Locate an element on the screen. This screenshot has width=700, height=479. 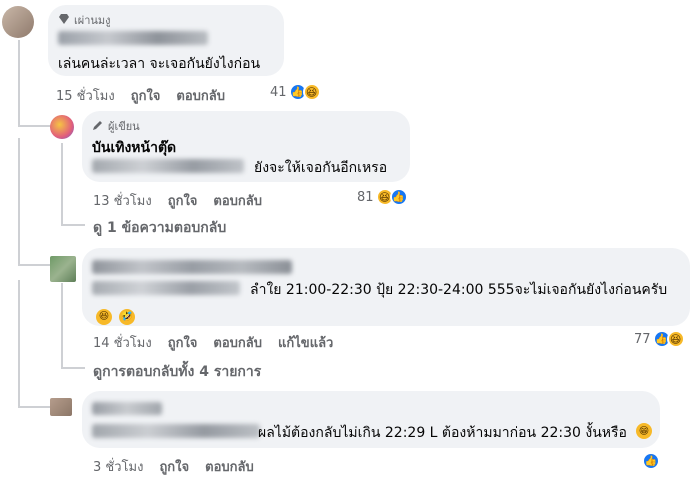
timestamp: 14 ชั่วโมง is located at coordinates (122, 342).